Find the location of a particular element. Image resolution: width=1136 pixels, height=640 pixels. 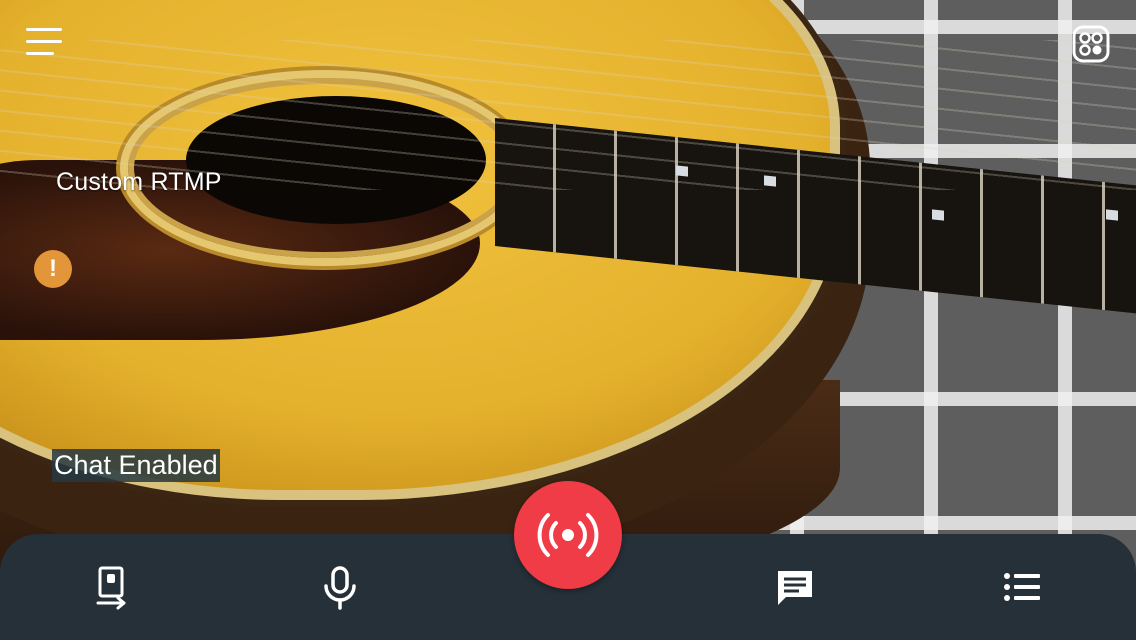

hamburger-menu-icon is located at coordinates (44, 29).